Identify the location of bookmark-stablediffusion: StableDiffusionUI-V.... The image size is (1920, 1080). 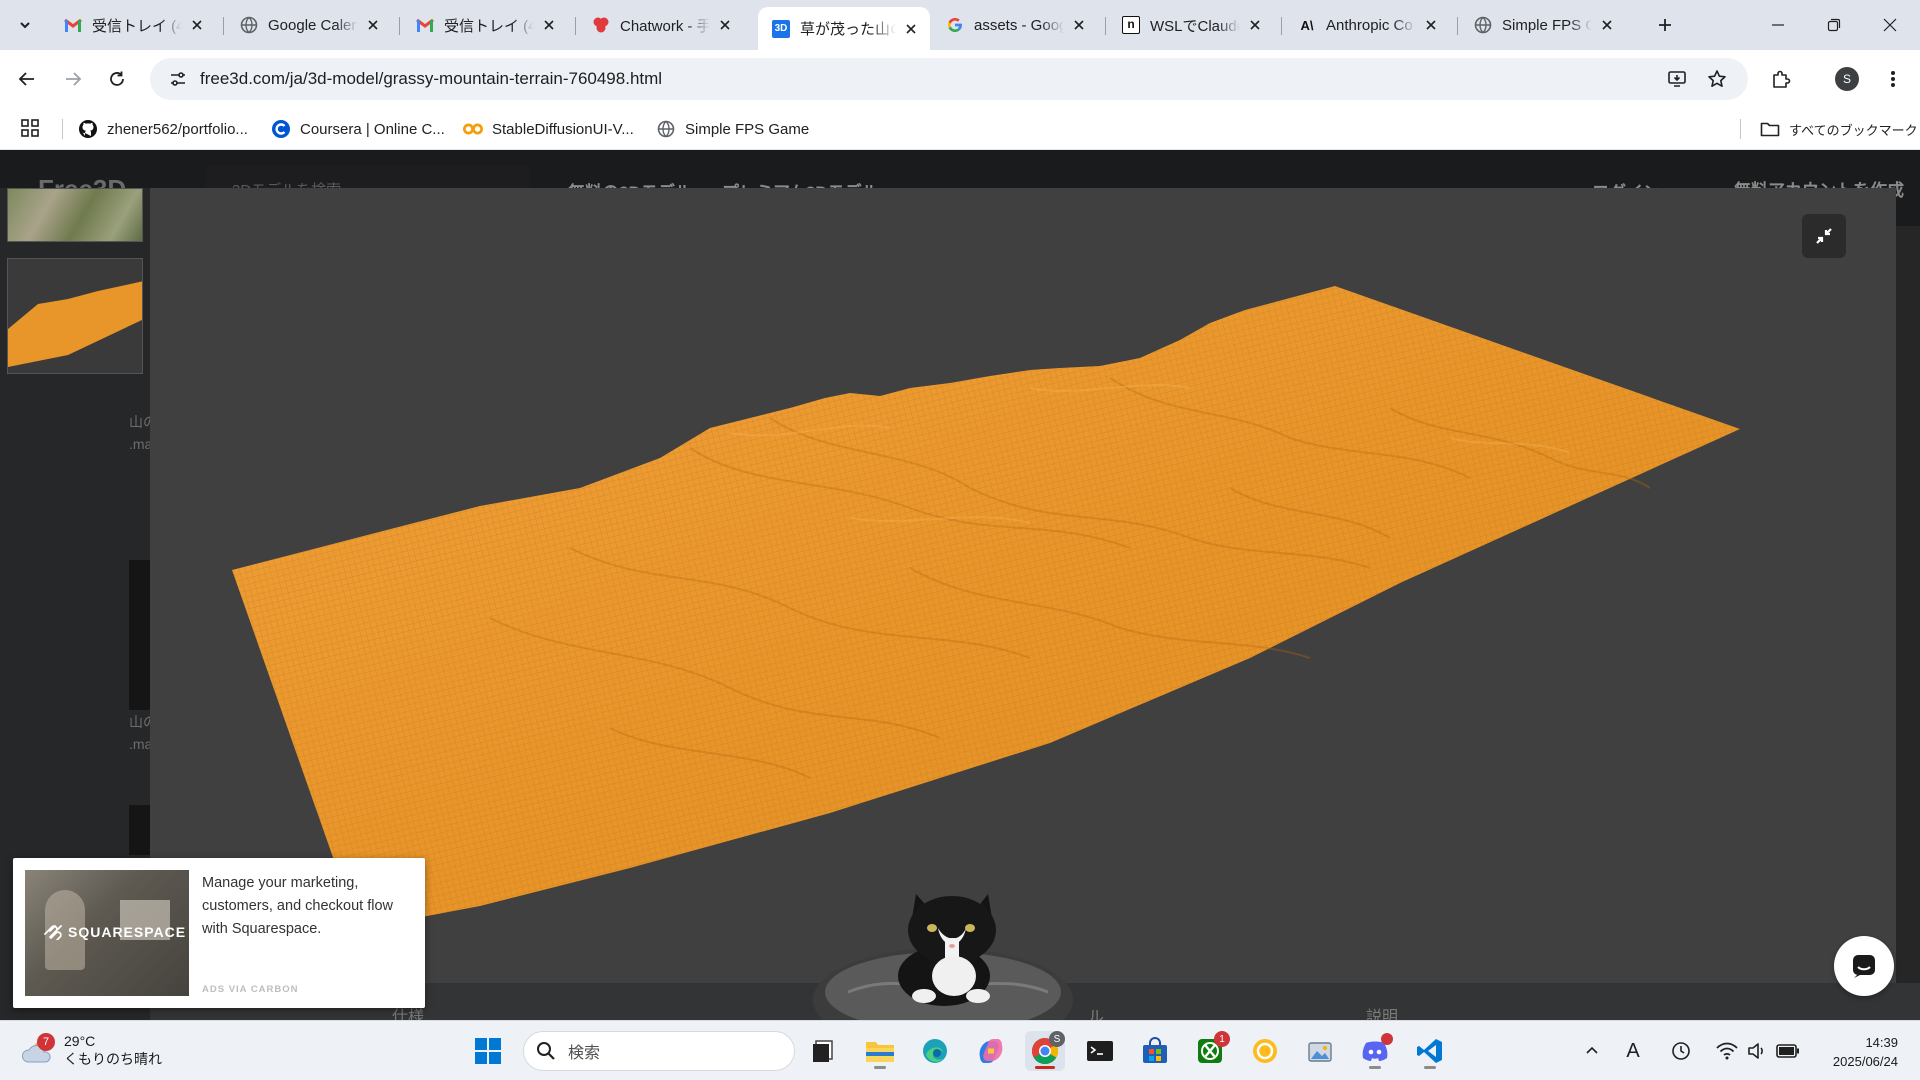
(548, 129).